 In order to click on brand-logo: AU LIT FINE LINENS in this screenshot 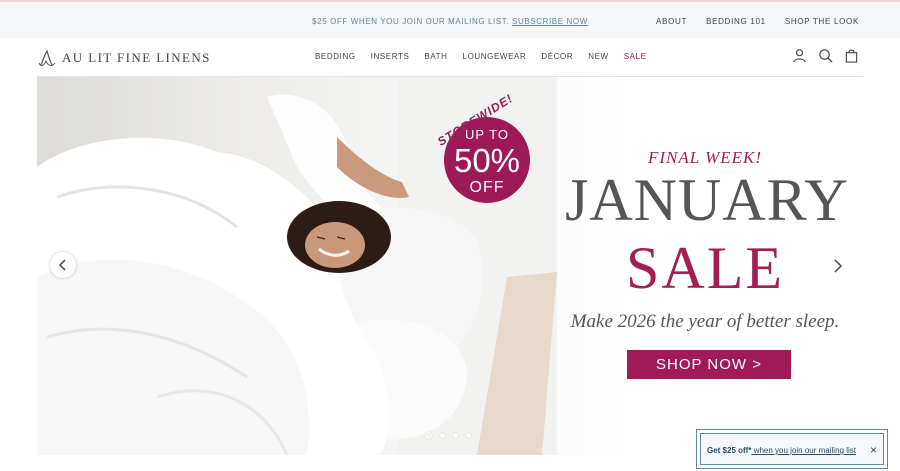, I will do `click(124, 58)`.